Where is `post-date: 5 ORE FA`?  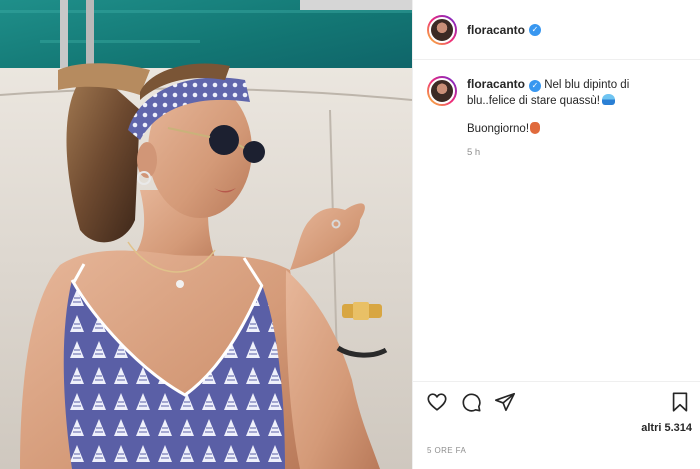 post-date: 5 ORE FA is located at coordinates (446, 450).